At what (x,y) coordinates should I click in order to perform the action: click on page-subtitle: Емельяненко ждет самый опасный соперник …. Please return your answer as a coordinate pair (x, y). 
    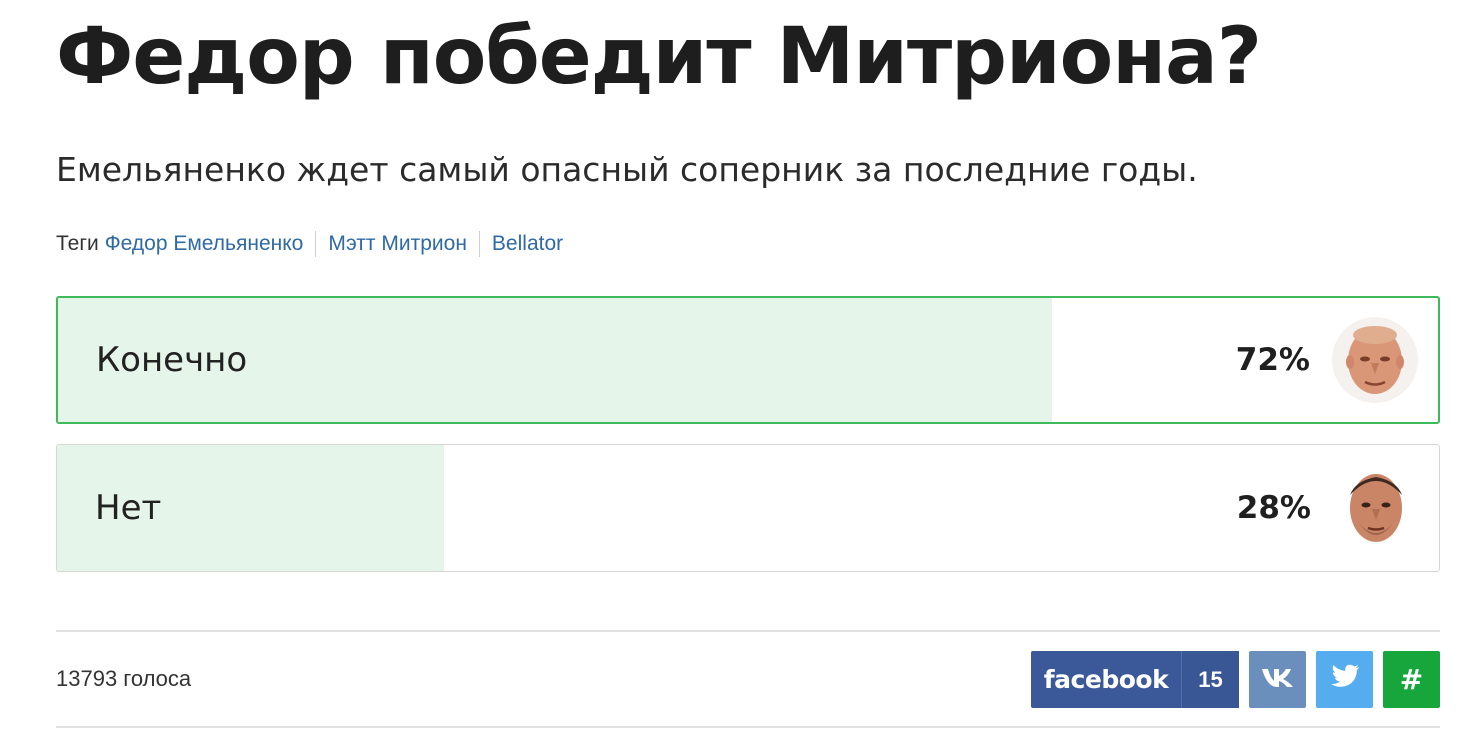
    Looking at the image, I should click on (627, 169).